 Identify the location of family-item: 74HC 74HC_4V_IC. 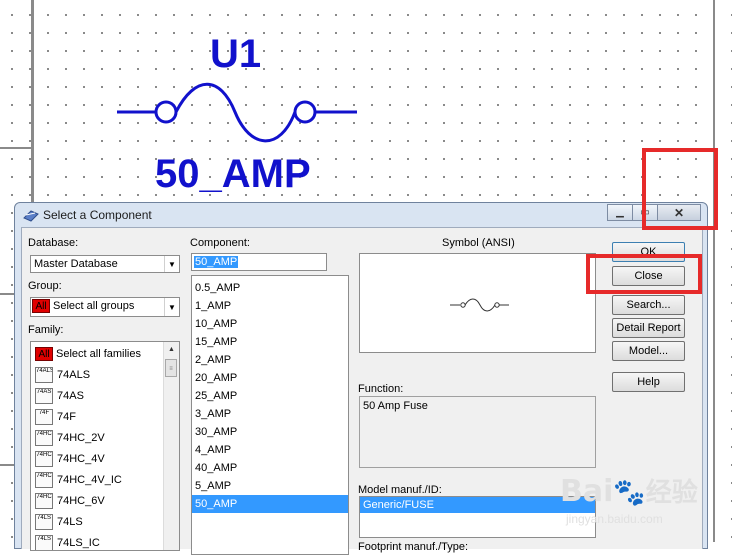
(105, 479).